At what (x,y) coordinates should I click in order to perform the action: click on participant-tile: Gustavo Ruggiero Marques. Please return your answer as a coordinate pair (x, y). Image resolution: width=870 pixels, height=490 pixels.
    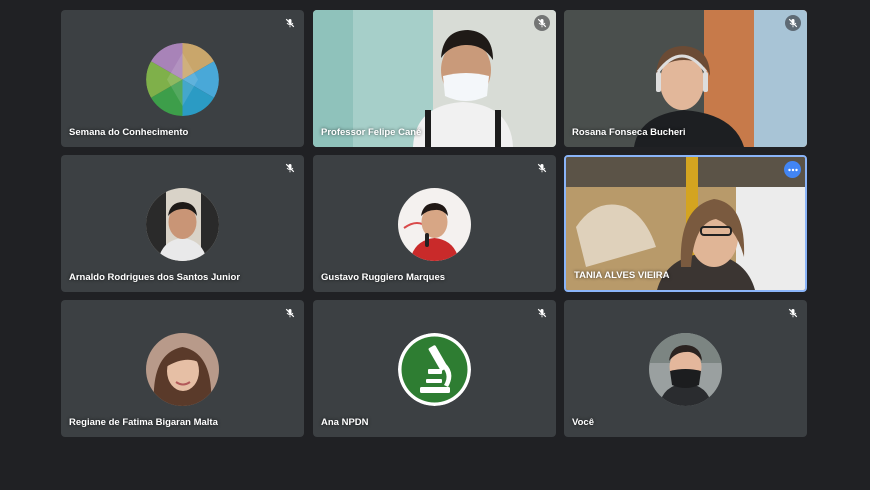
    Looking at the image, I should click on (434, 223).